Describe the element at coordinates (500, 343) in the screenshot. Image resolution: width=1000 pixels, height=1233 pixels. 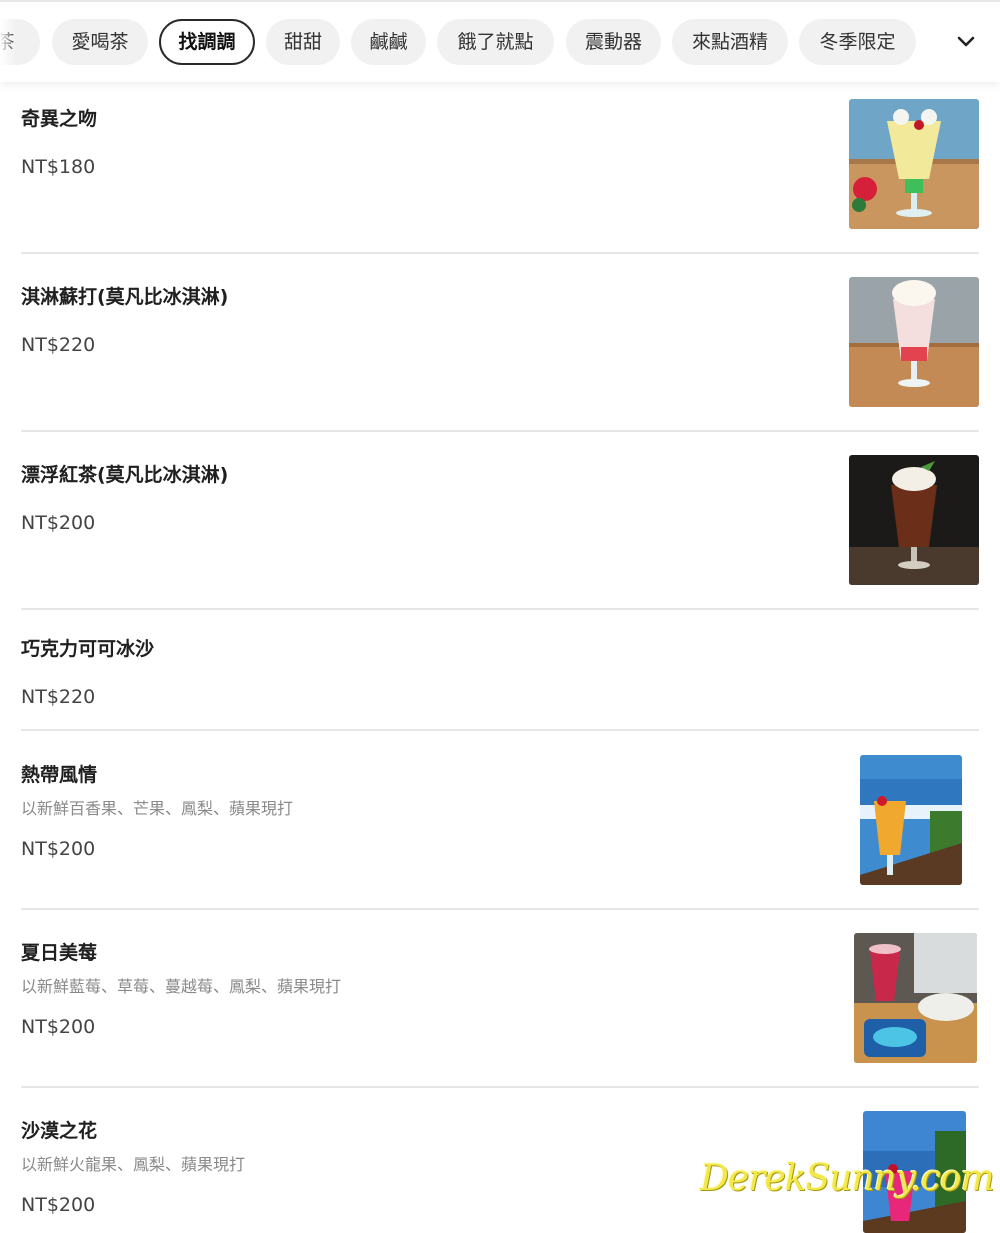
I see `menu-item: 淇淋蘇打(莫凡比冰淇淋) NT$220` at that location.